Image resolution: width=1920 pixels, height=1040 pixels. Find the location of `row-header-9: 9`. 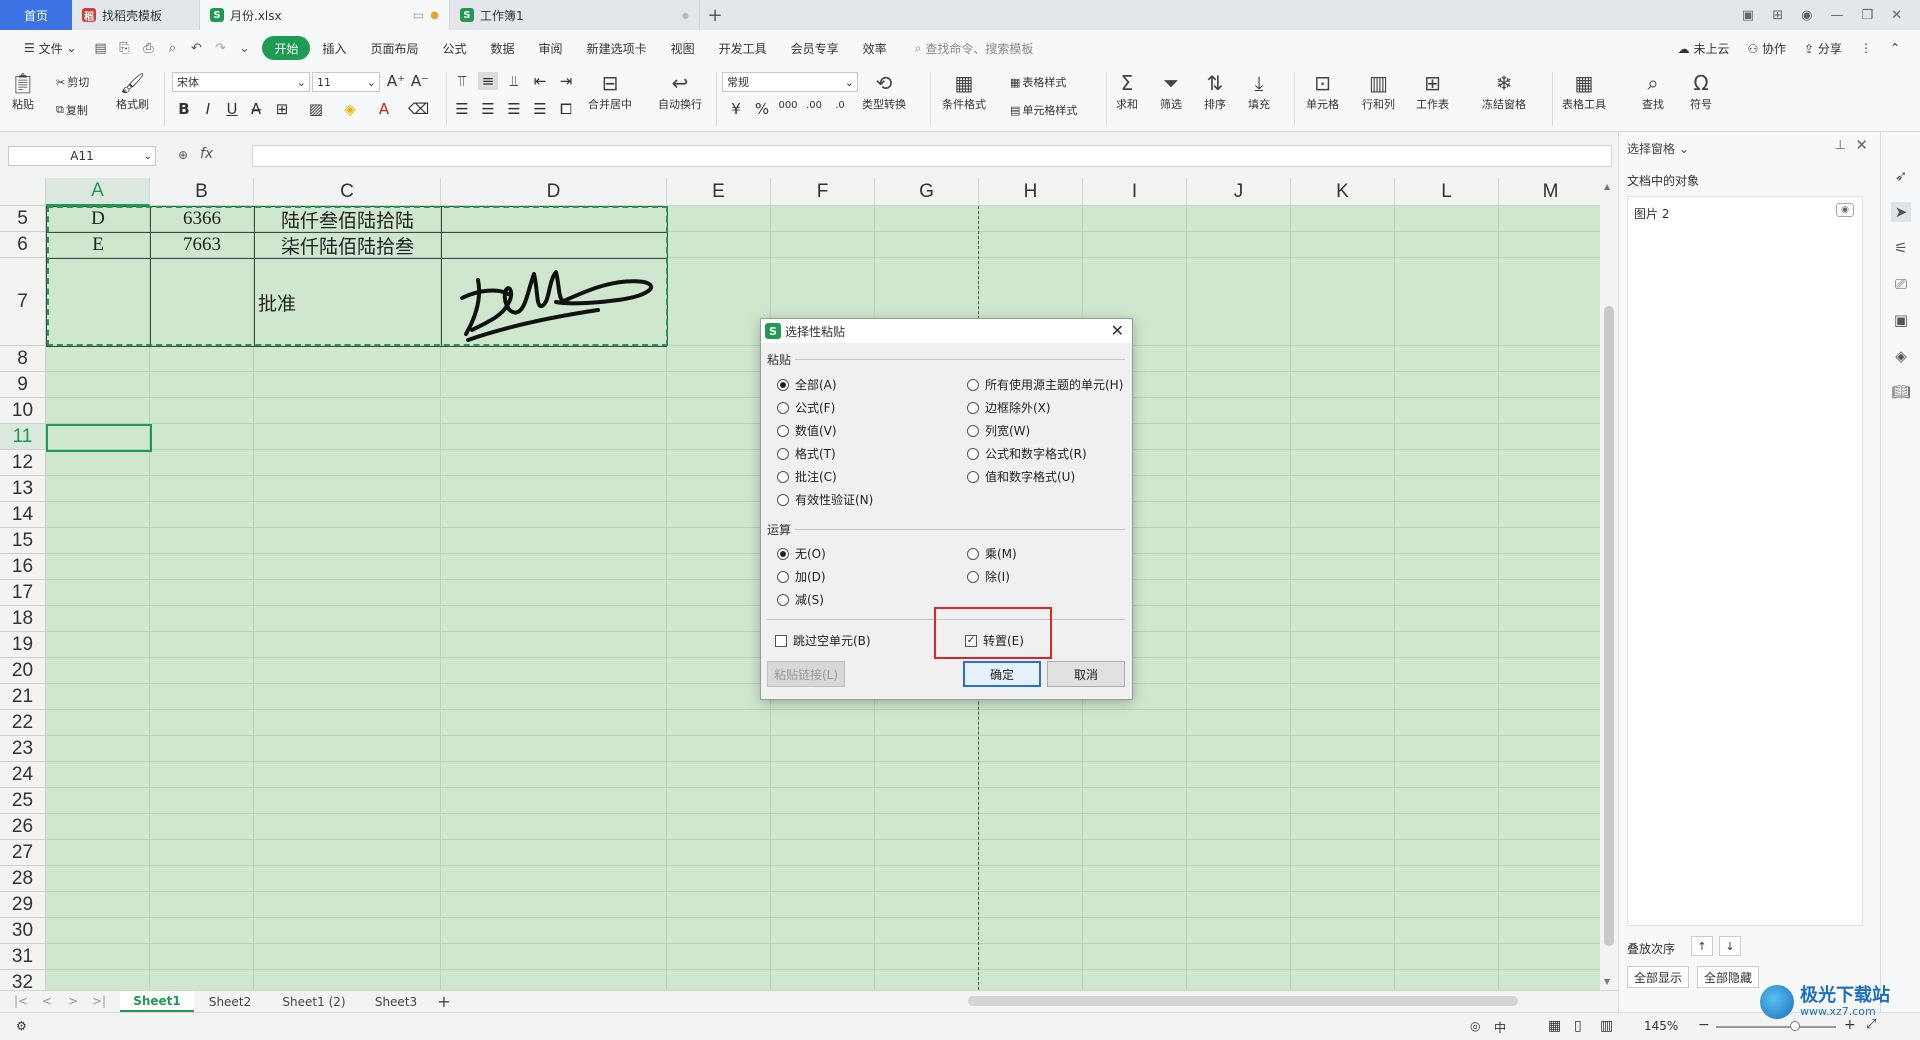

row-header-9: 9 is located at coordinates (23, 385).